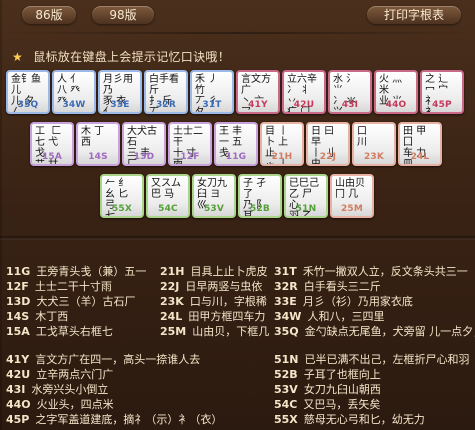  Describe the element at coordinates (227, 316) in the screenshot. I see `legend-text: 田甲方框四车力` at that location.